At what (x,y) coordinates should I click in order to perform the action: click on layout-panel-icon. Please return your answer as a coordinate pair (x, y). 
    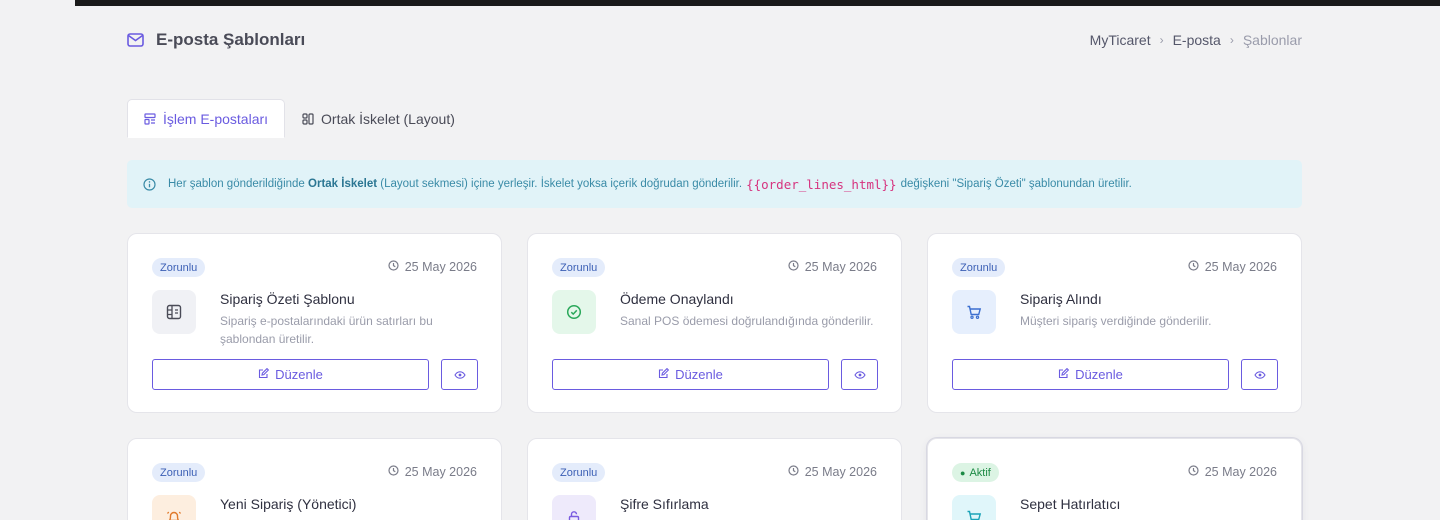
    Looking at the image, I should click on (174, 312).